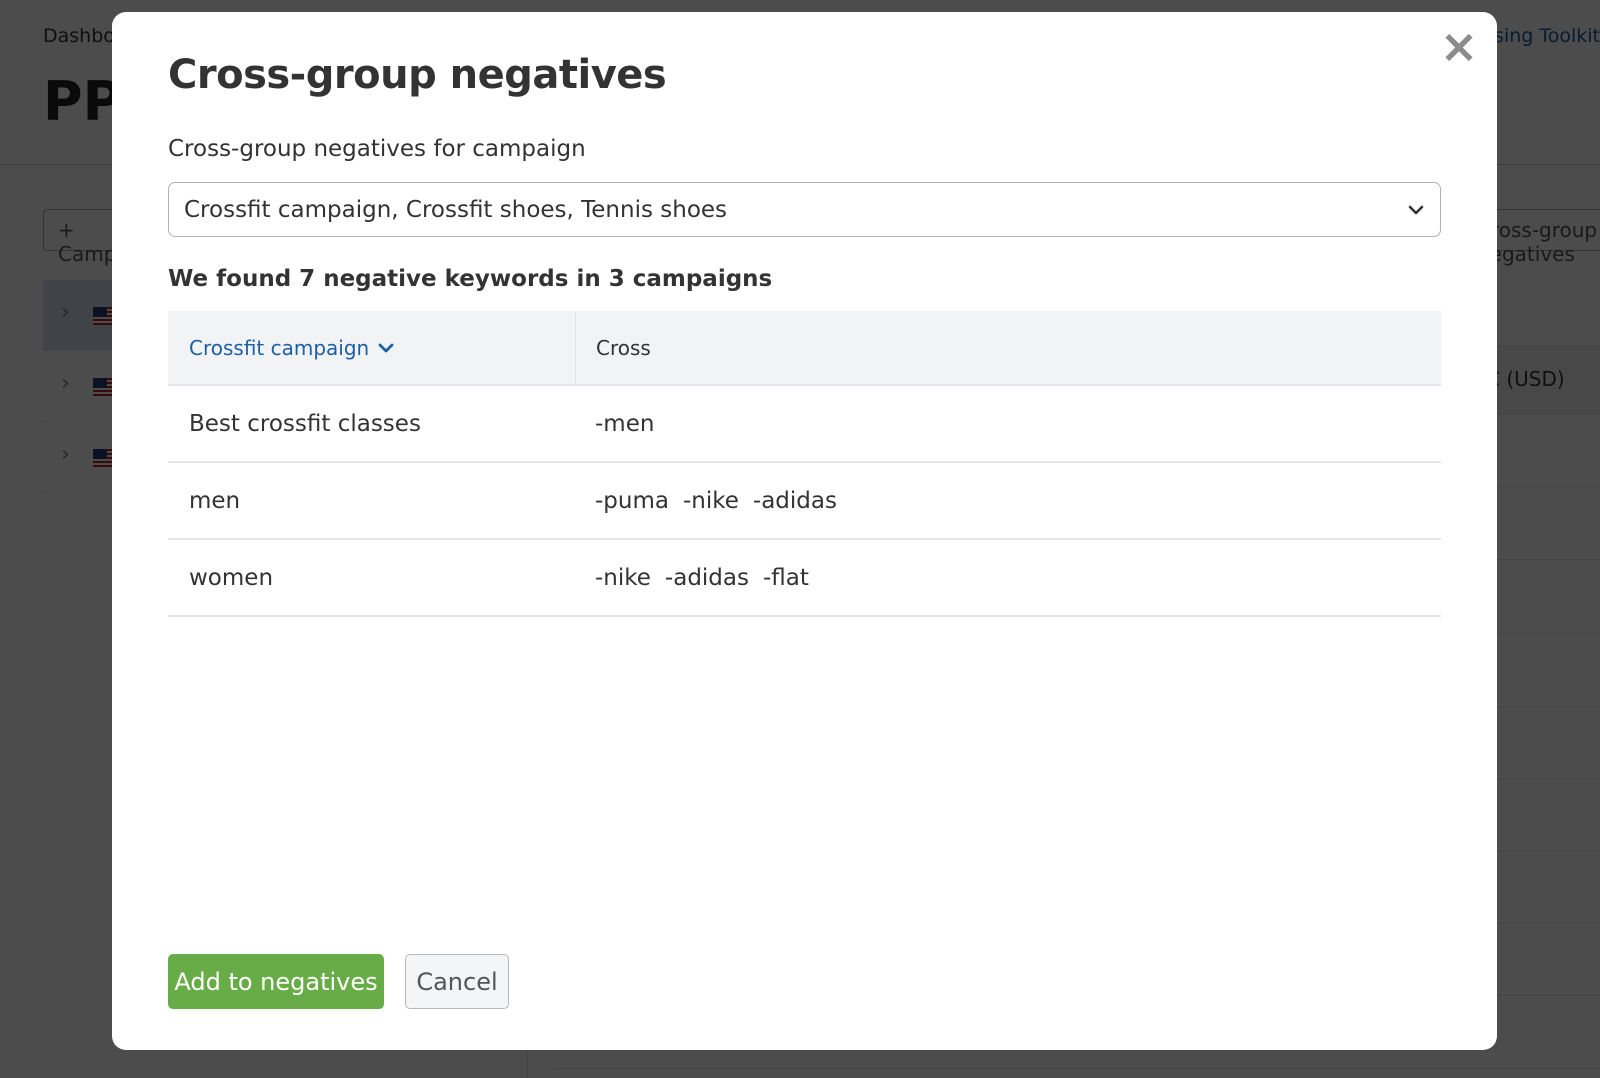 The image size is (1600, 1078). Describe the element at coordinates (457, 981) in the screenshot. I see `cancel-button: Cancel` at that location.